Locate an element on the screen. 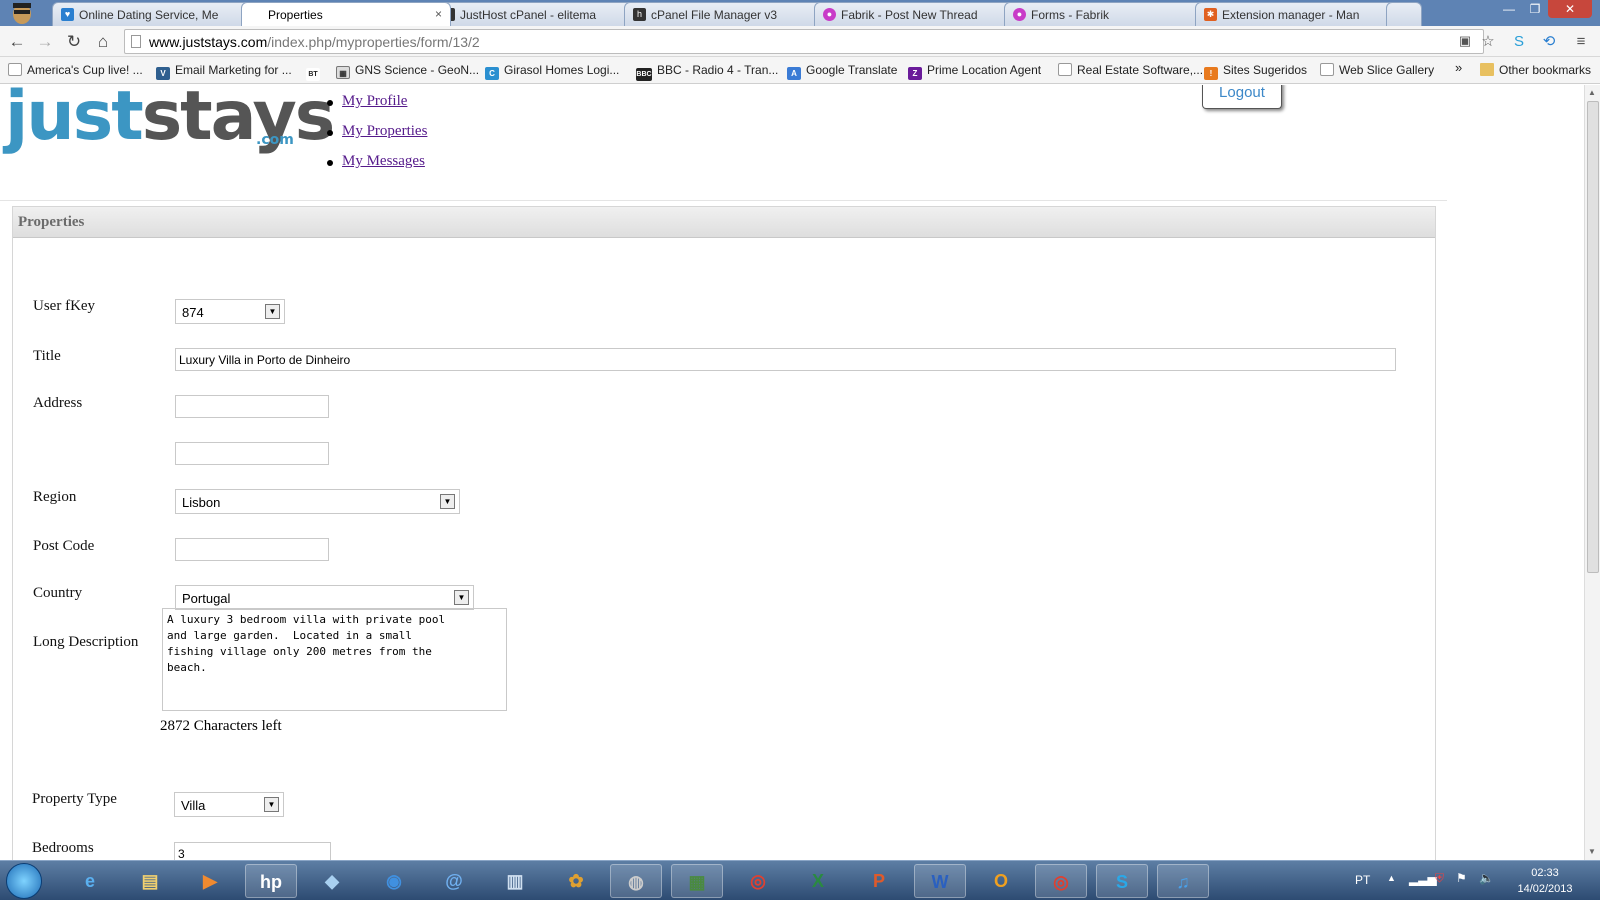 Image resolution: width=1600 pixels, height=901 pixels. address-line2-input is located at coordinates (252, 453).